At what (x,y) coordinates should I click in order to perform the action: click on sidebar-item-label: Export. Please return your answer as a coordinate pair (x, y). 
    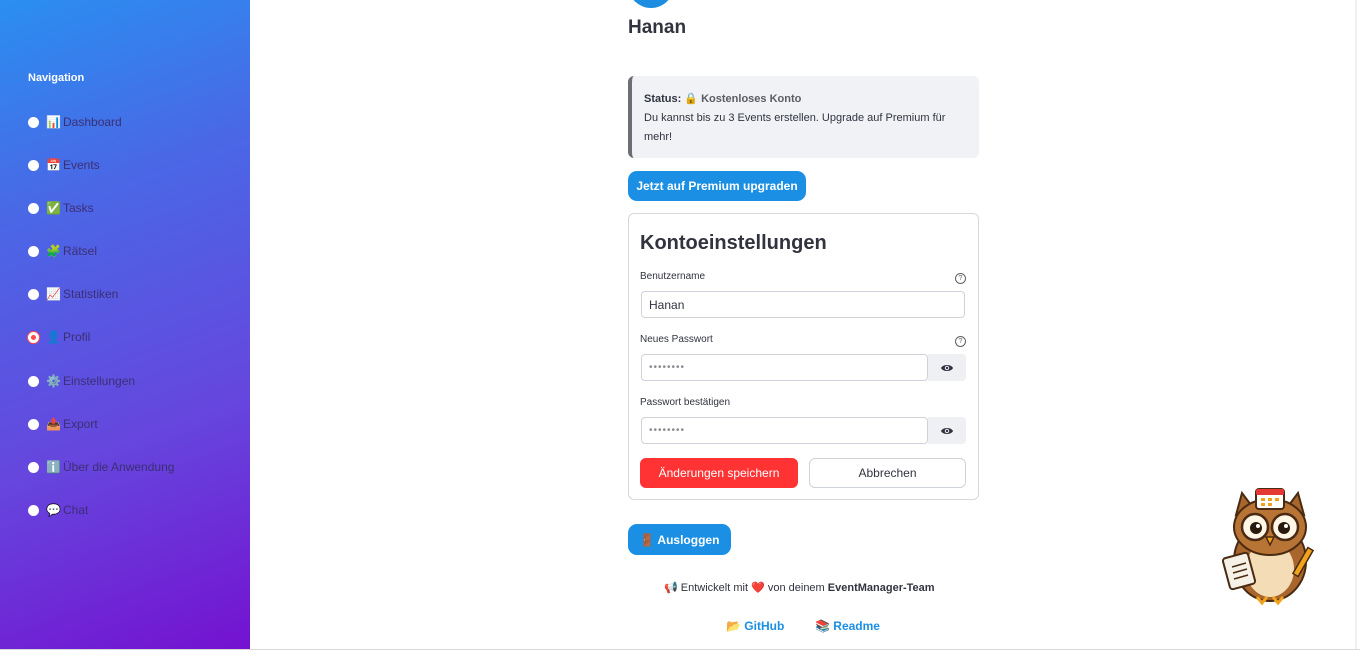
    Looking at the image, I should click on (80, 424).